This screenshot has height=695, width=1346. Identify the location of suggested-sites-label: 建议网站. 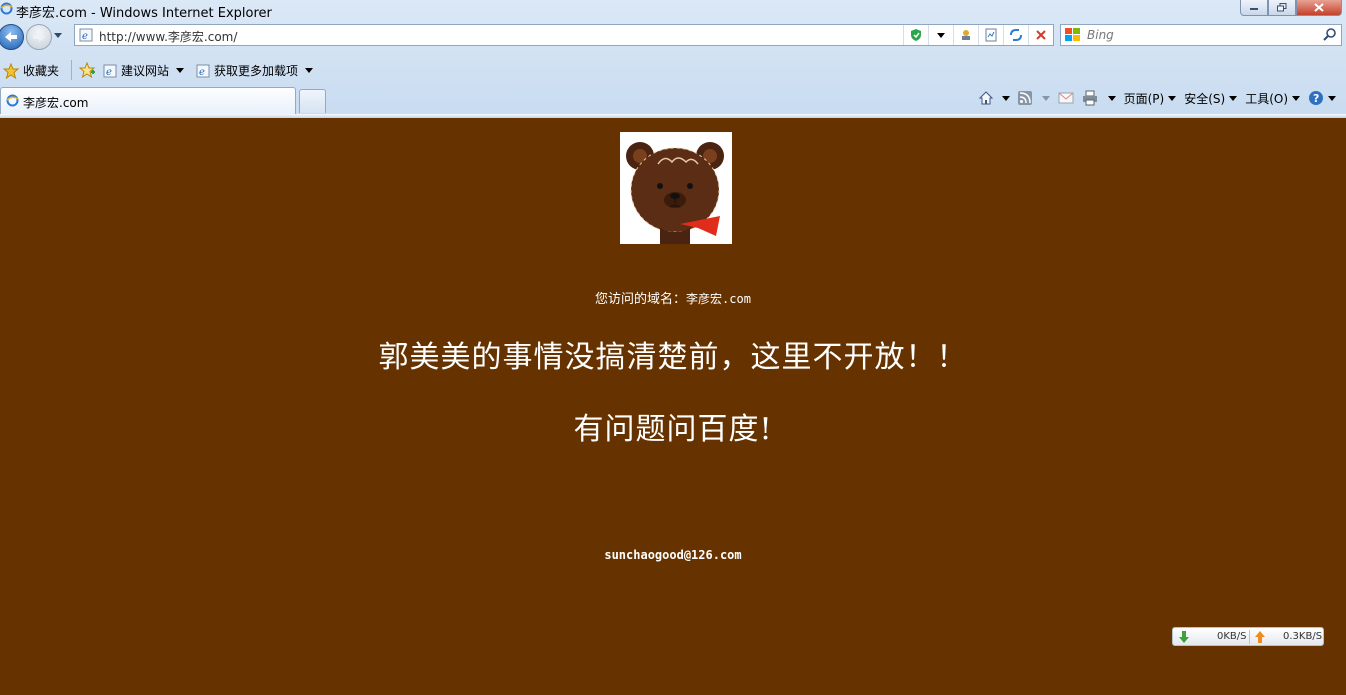
(145, 71).